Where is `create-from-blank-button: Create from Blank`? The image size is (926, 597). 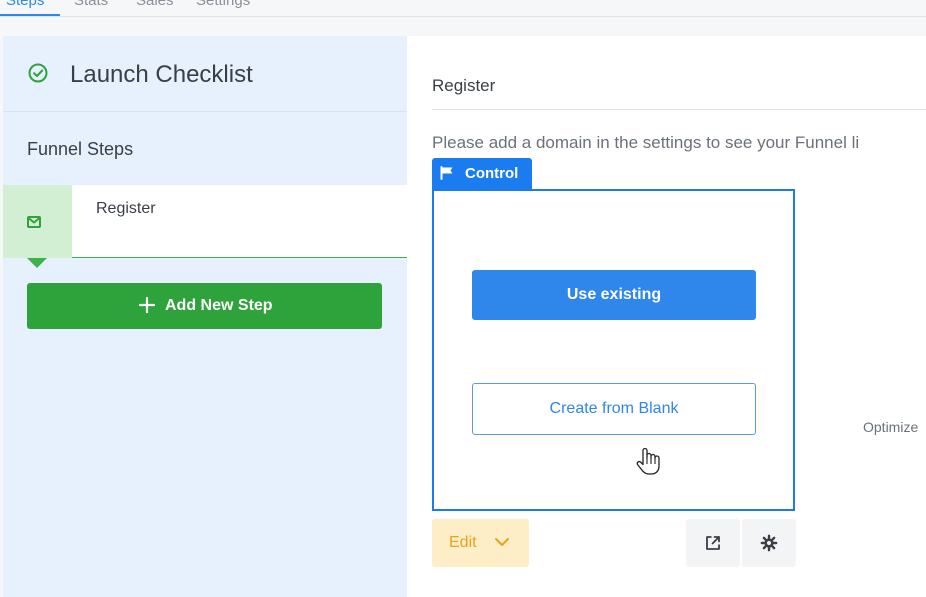
create-from-blank-button: Create from Blank is located at coordinates (614, 409).